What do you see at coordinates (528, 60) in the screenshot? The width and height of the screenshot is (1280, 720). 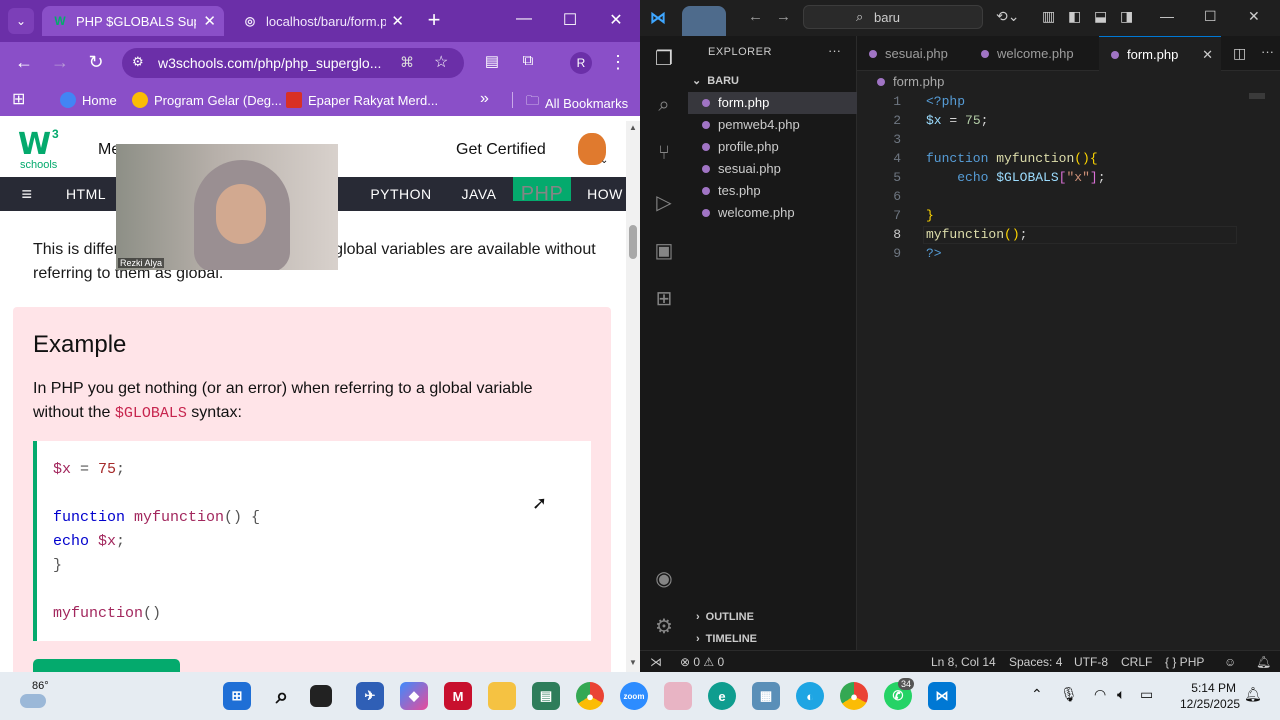 I see `extensions-icon: ⧉` at bounding box center [528, 60].